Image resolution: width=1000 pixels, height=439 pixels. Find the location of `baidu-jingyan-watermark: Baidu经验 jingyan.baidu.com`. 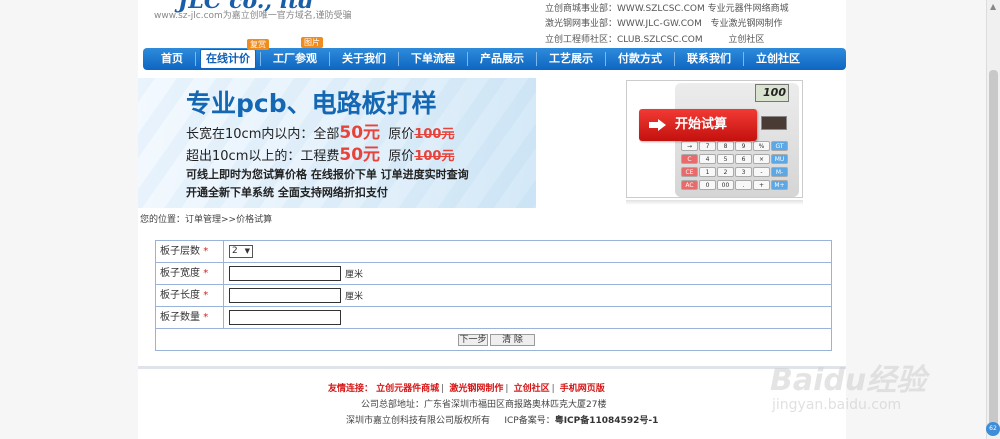

baidu-jingyan-watermark: Baidu经验 jingyan.baidu.com is located at coordinates (875, 395).